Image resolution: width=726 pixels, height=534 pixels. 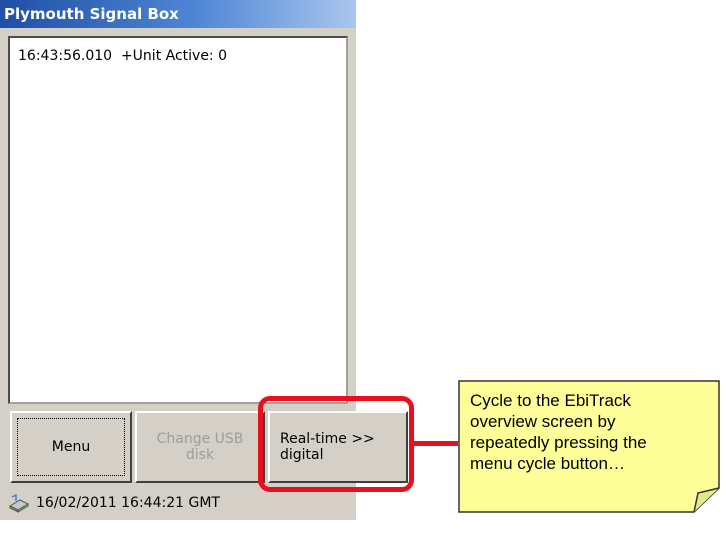 What do you see at coordinates (436, 443) in the screenshot?
I see `callout-connector-line` at bounding box center [436, 443].